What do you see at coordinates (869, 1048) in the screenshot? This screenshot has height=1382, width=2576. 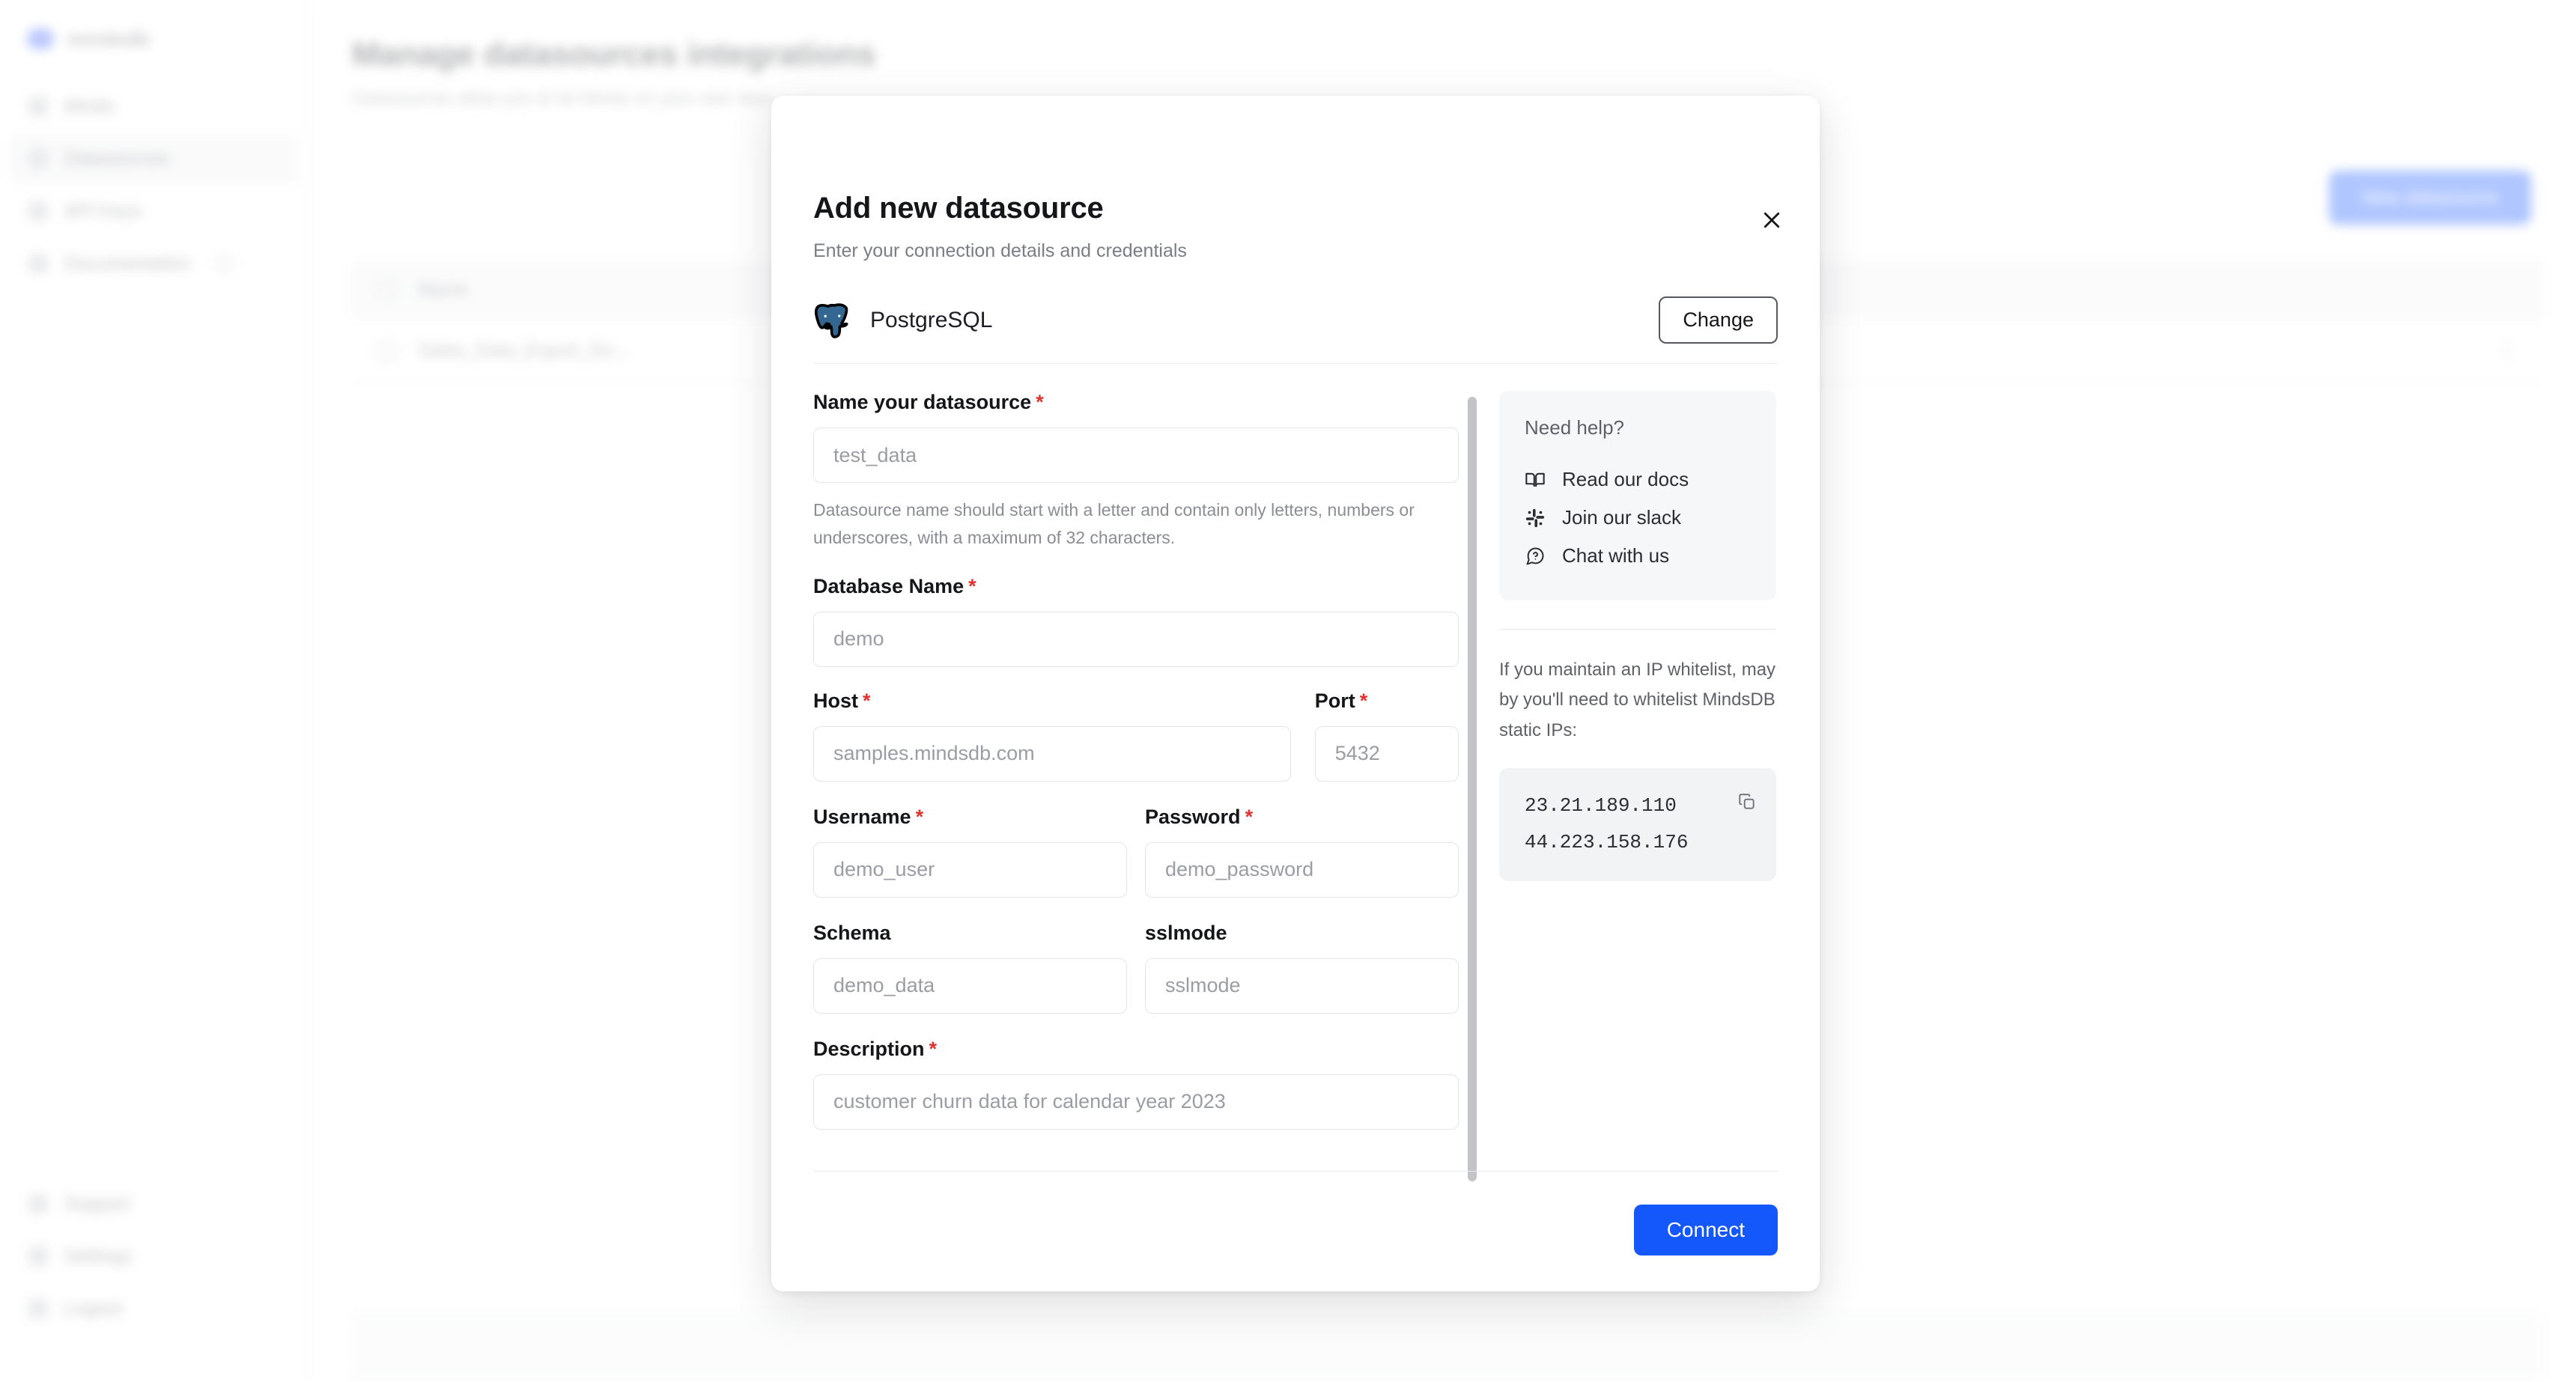 I see `label-text: Description` at bounding box center [869, 1048].